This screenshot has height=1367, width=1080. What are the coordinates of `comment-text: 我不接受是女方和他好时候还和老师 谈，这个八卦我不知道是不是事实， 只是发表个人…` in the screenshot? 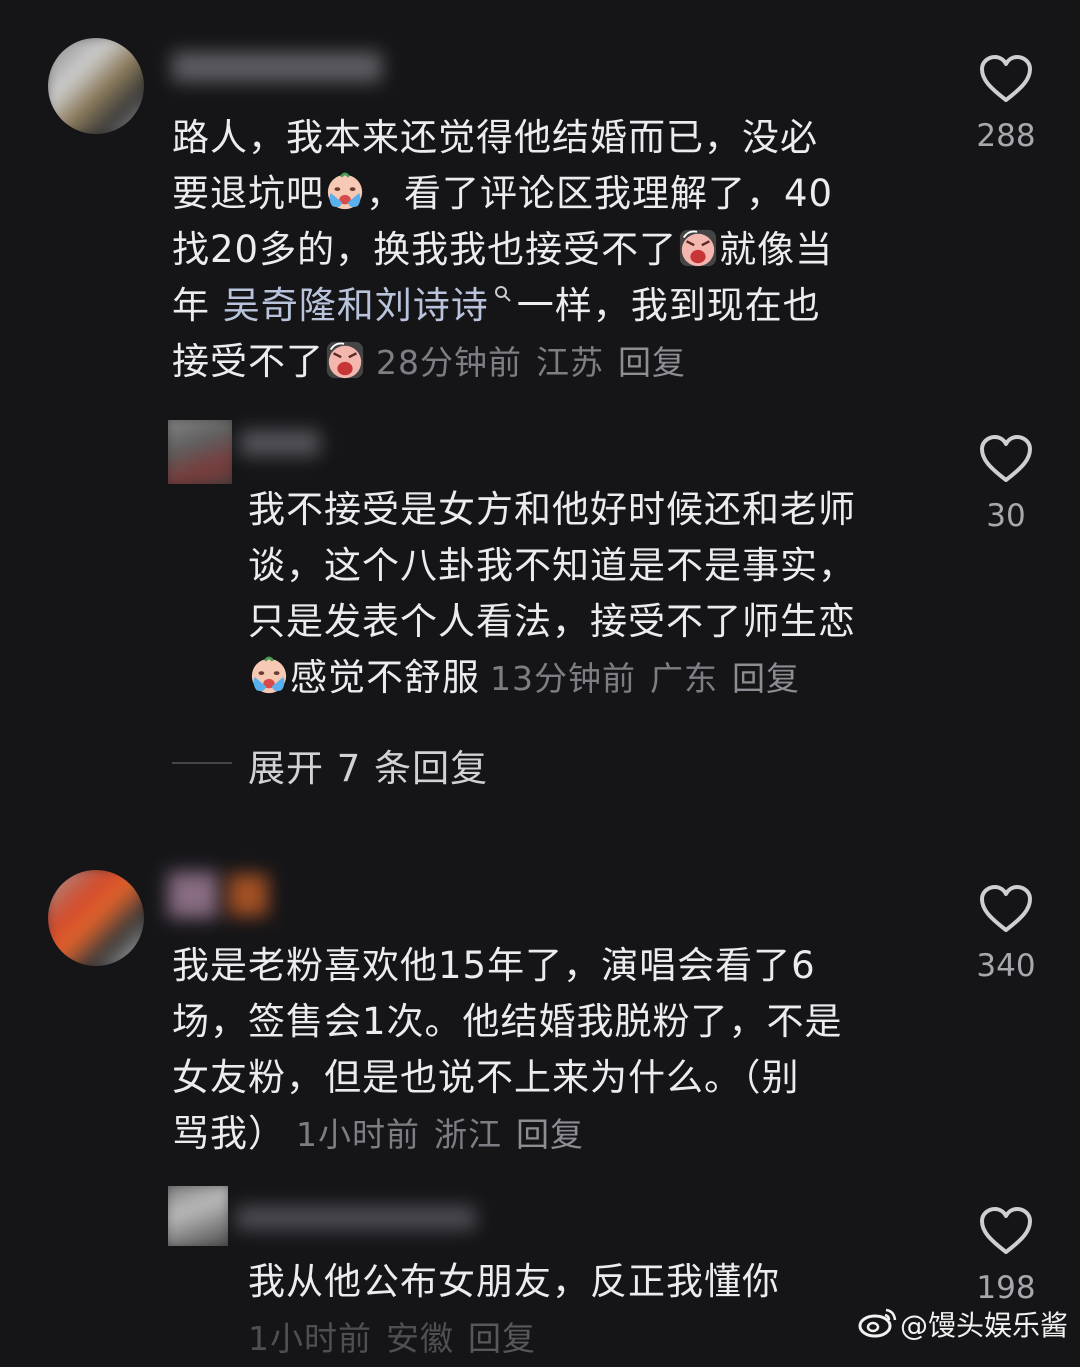 It's located at (552, 593).